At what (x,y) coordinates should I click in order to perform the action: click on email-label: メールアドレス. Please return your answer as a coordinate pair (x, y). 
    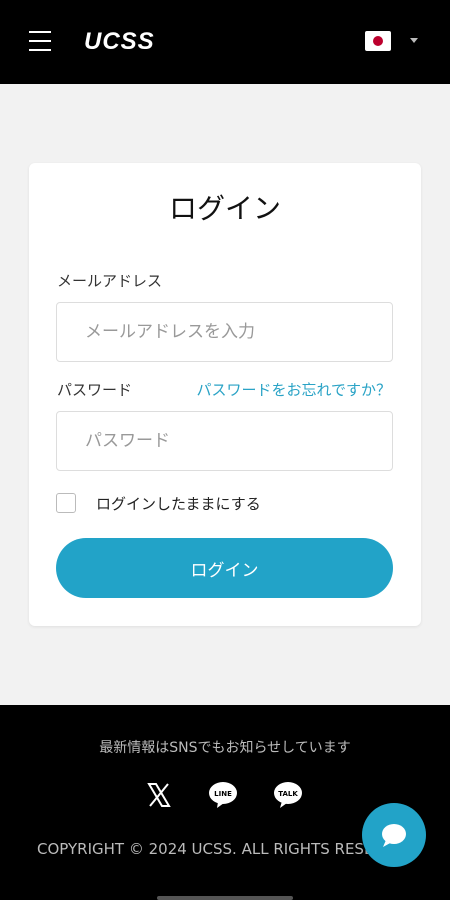
    Looking at the image, I should click on (110, 281).